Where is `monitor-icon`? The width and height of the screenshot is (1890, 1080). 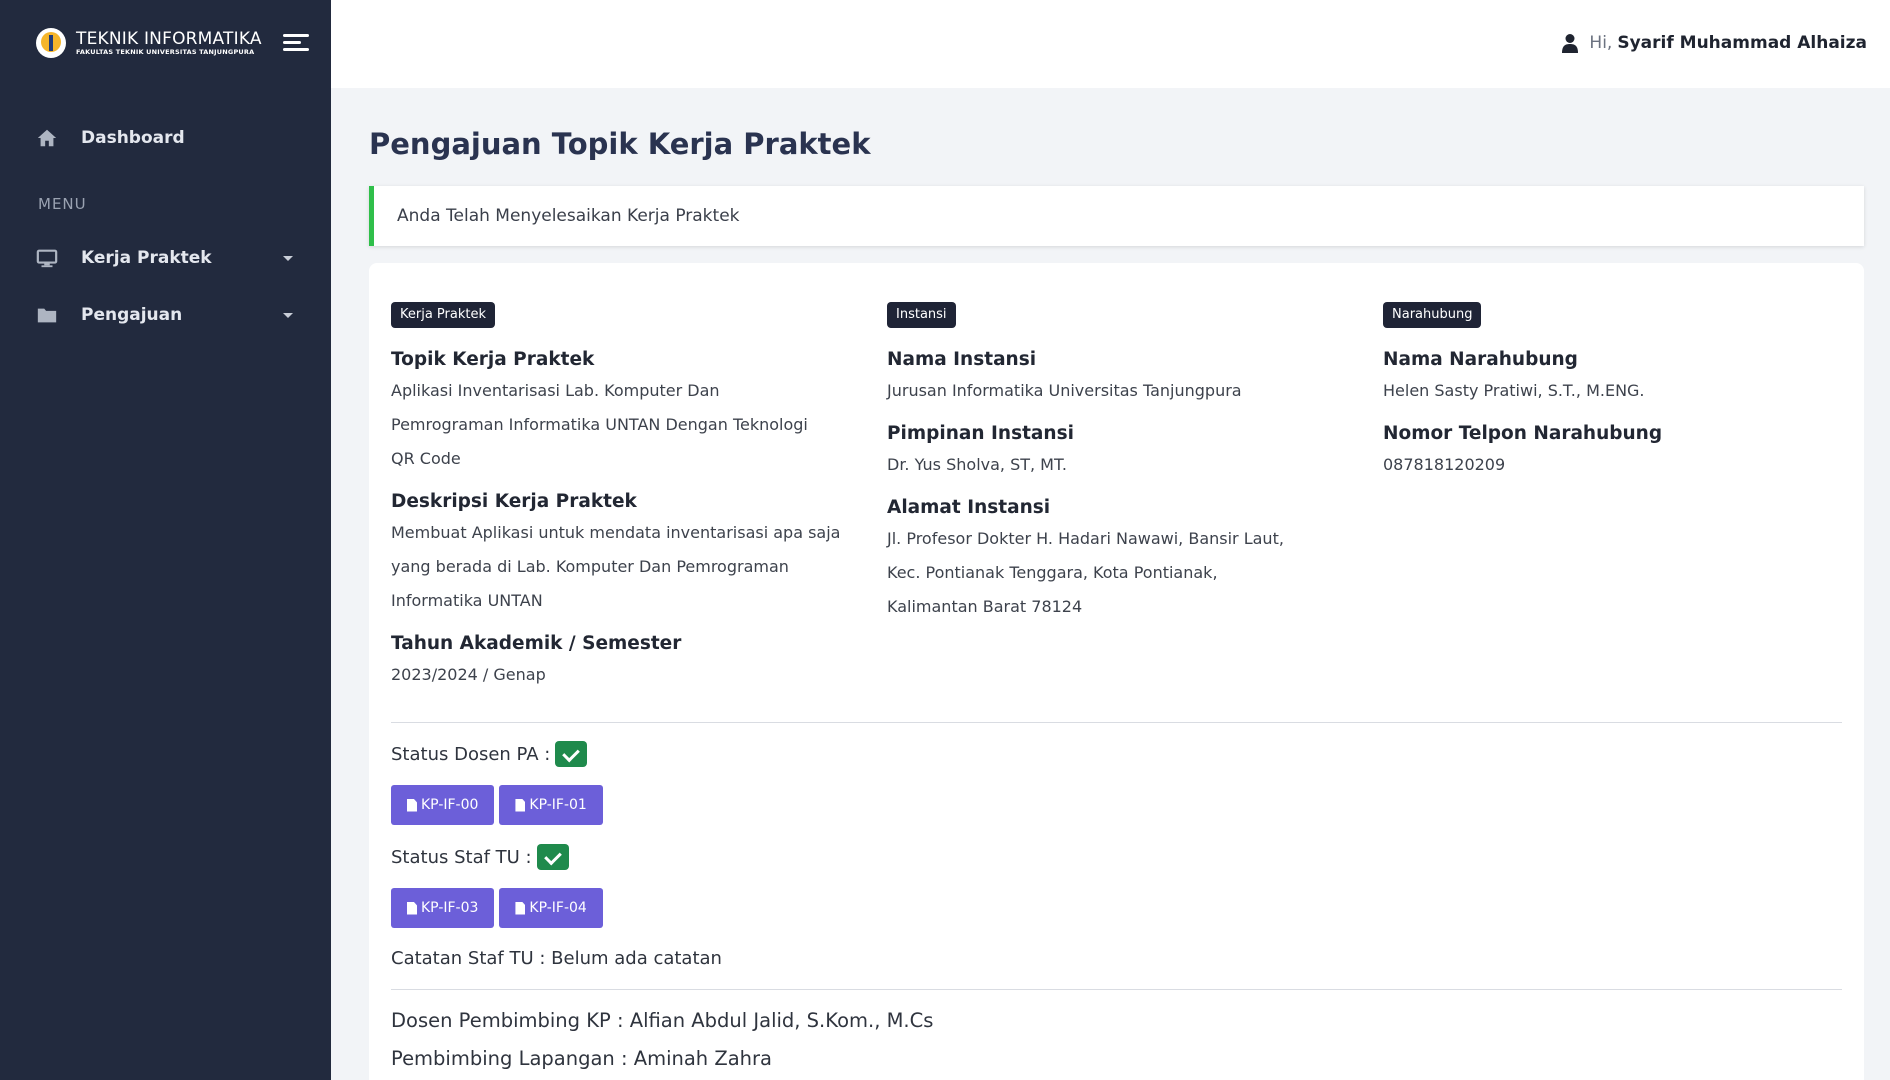
monitor-icon is located at coordinates (47, 258).